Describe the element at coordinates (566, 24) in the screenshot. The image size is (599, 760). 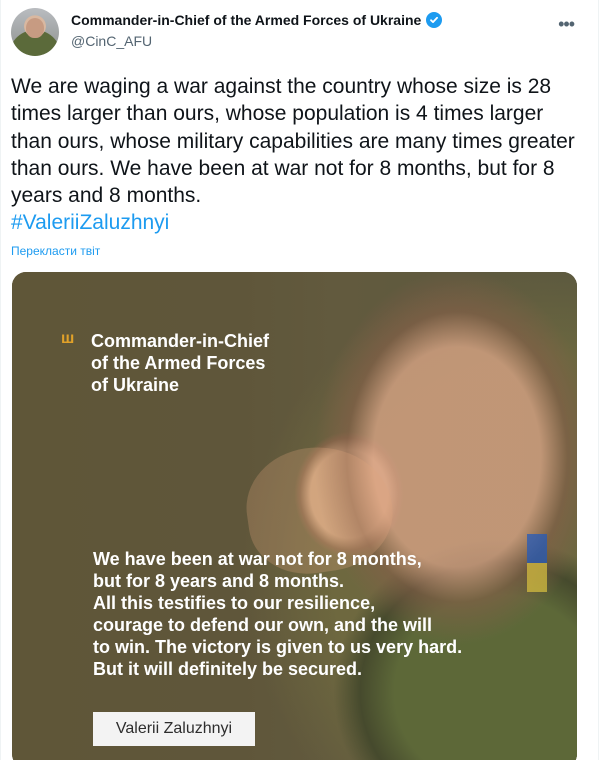
I see `more-horizontal-icon: •••` at that location.